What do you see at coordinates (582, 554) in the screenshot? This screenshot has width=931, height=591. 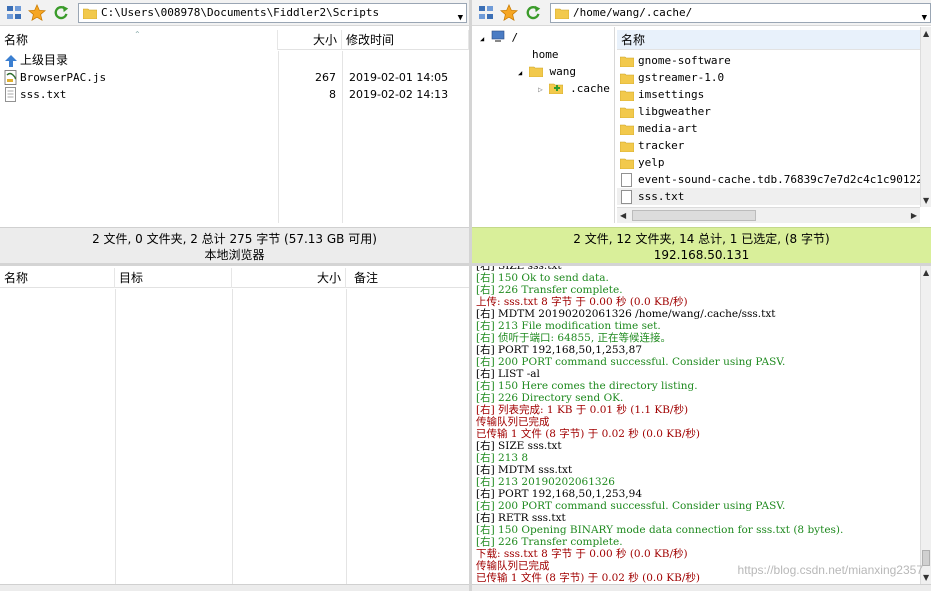 I see `log-line: 下载: sss.txt 8 字节 于 0.00 秒 (0.0 KB/秒)` at bounding box center [582, 554].